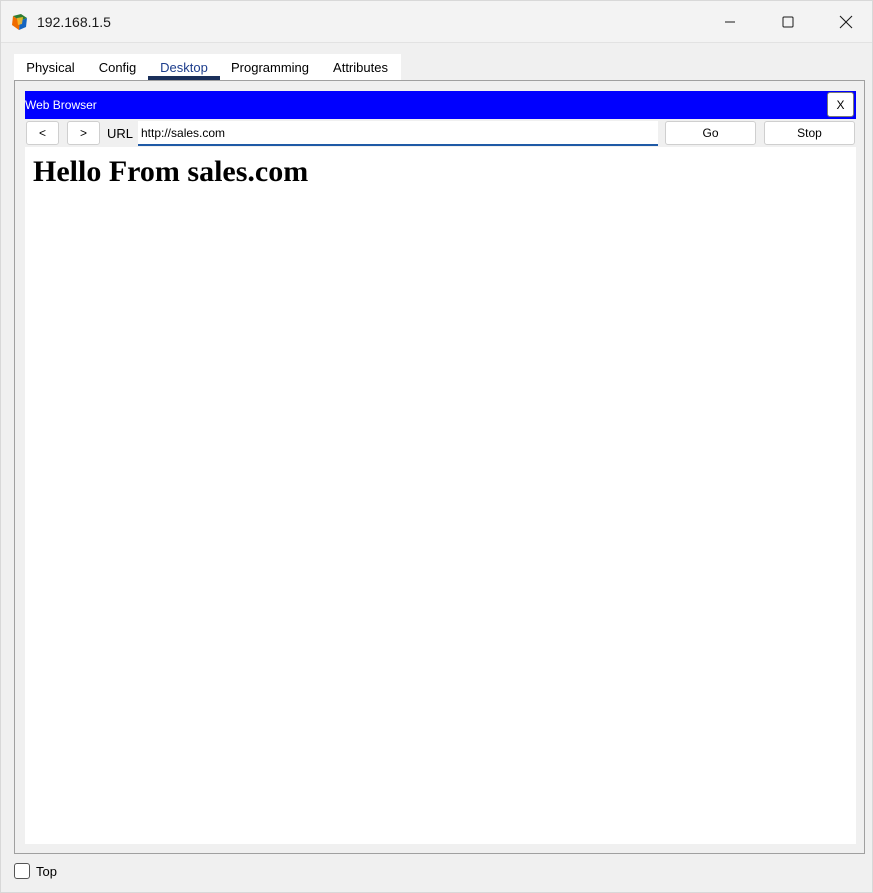 The width and height of the screenshot is (873, 893). I want to click on window-title: 192.168.1.5, so click(74, 22).